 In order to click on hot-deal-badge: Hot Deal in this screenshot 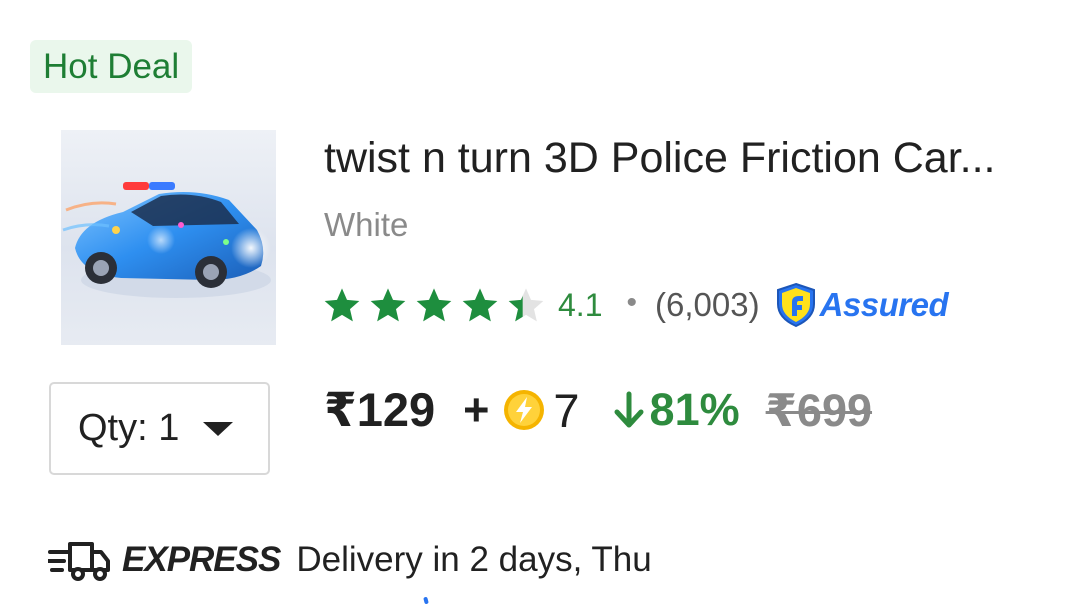, I will do `click(111, 66)`.